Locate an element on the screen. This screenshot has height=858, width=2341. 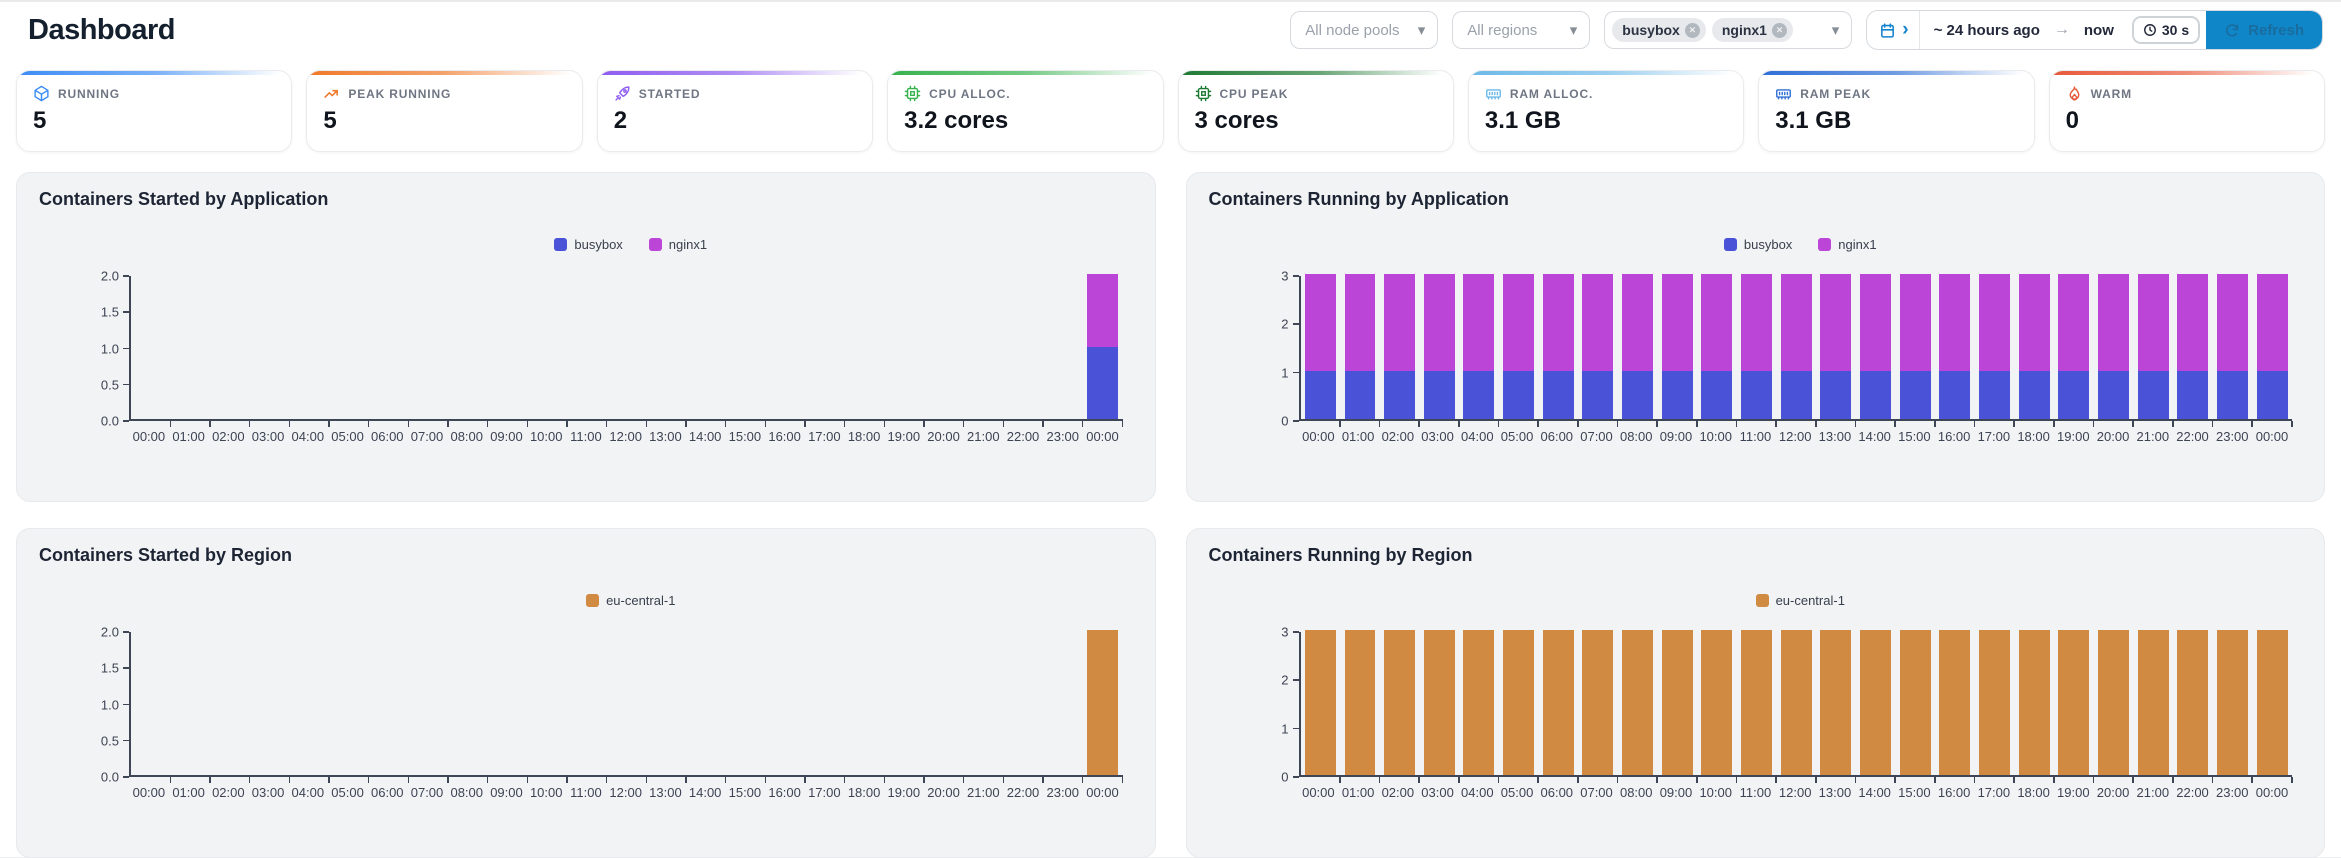
cpu-icon is located at coordinates (912, 93).